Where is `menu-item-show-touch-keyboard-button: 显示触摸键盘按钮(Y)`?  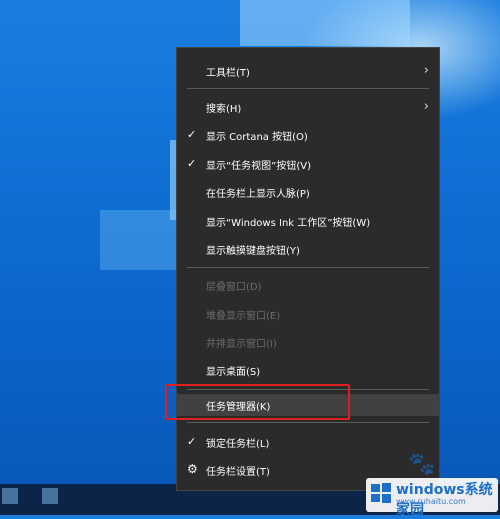 menu-item-show-touch-keyboard-button: 显示触摸键盘按钮(Y) is located at coordinates (308, 249).